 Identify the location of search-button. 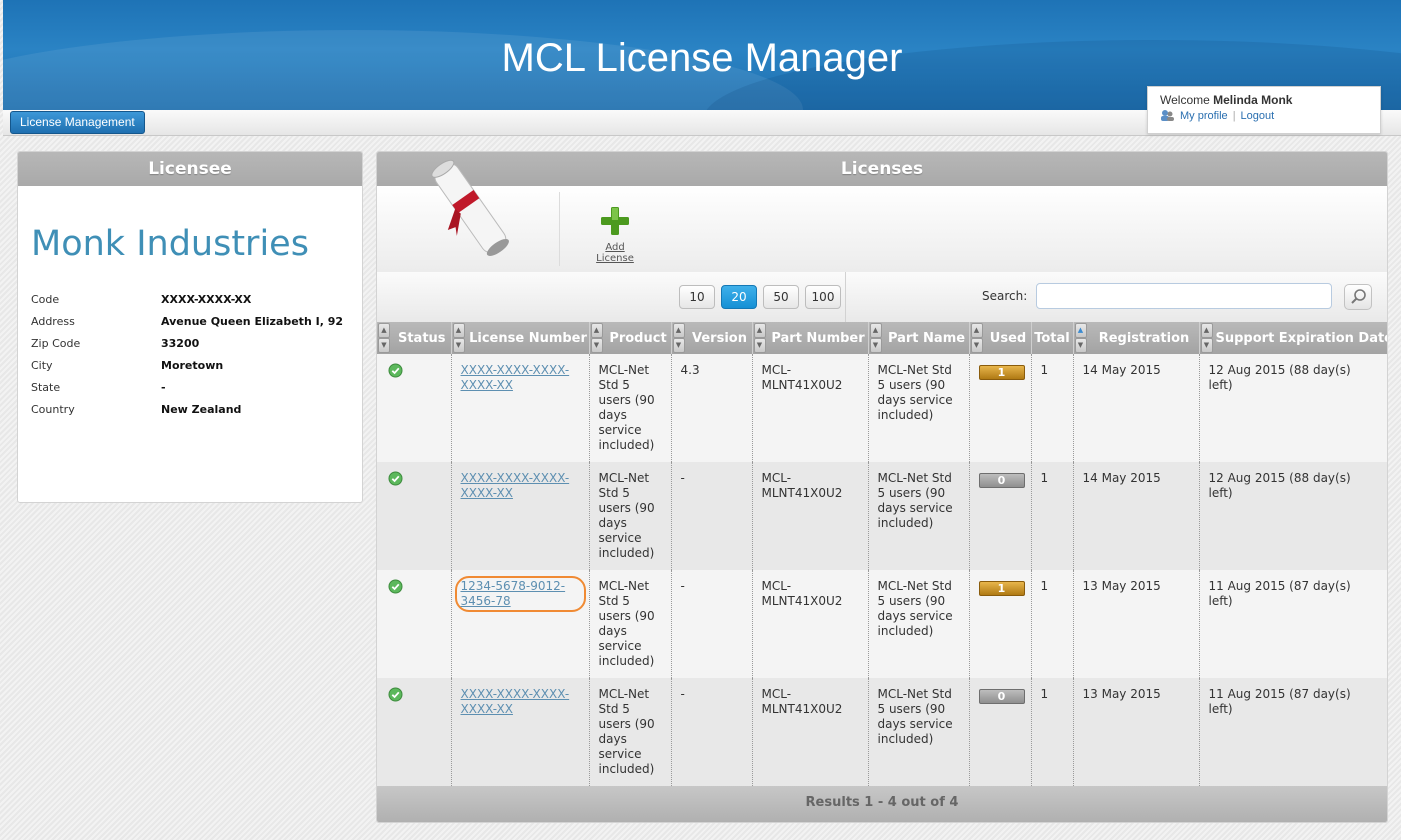
(1358, 297).